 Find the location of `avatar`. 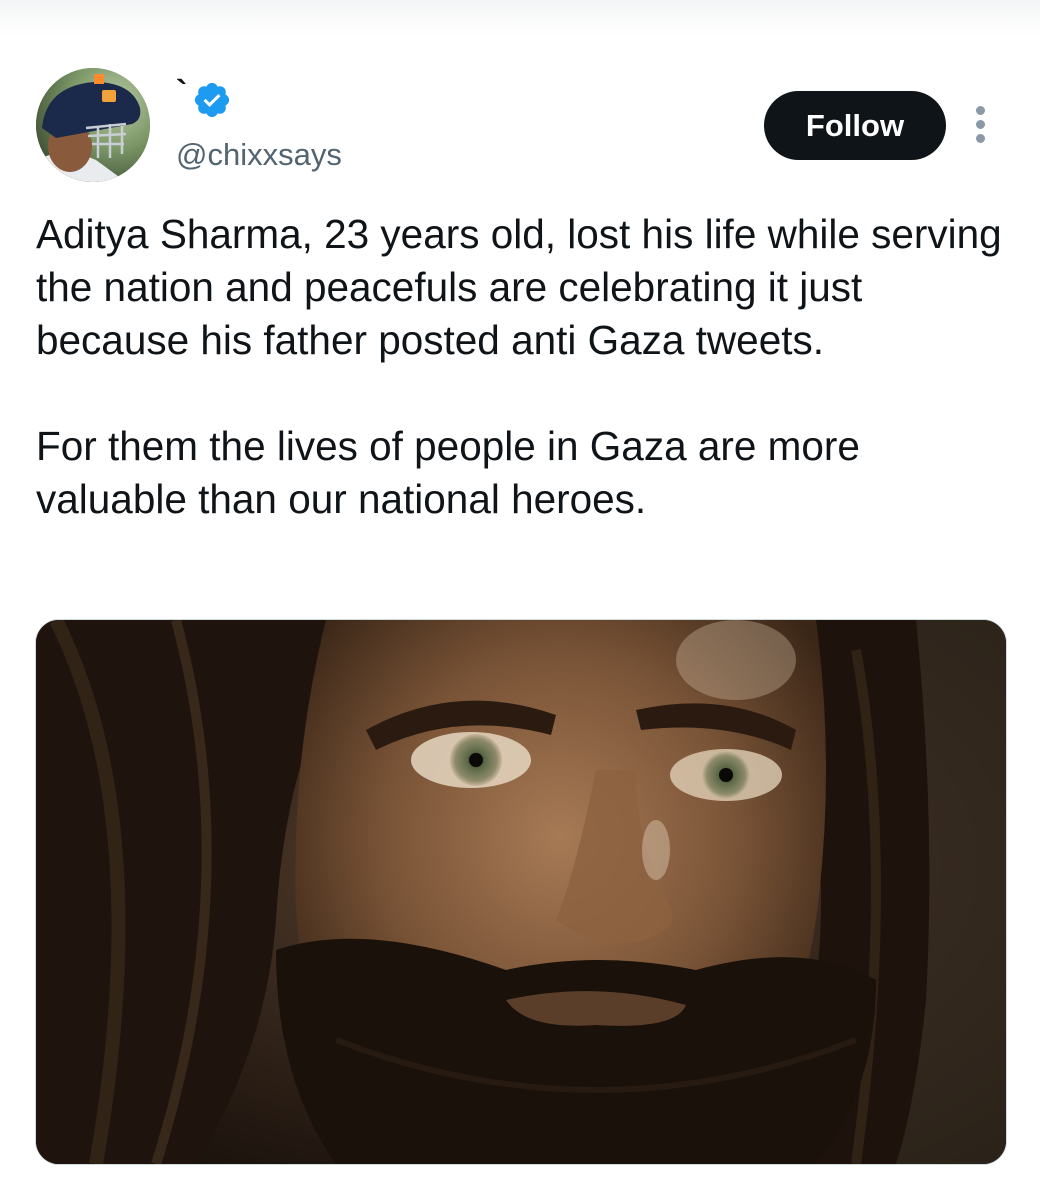

avatar is located at coordinates (93, 125).